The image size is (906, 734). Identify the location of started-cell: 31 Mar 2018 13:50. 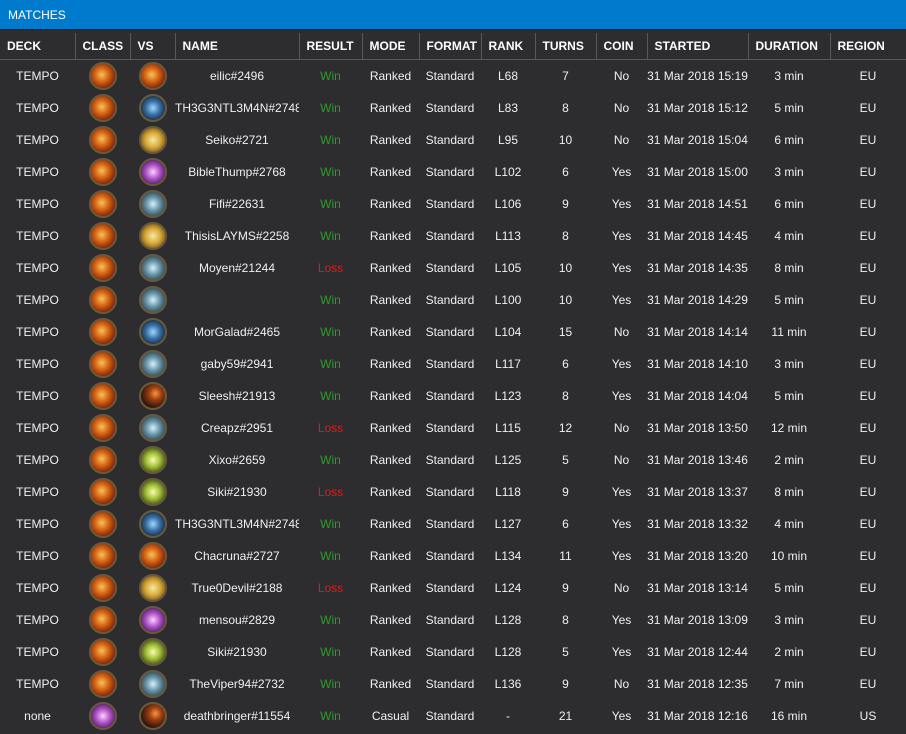
(697, 428).